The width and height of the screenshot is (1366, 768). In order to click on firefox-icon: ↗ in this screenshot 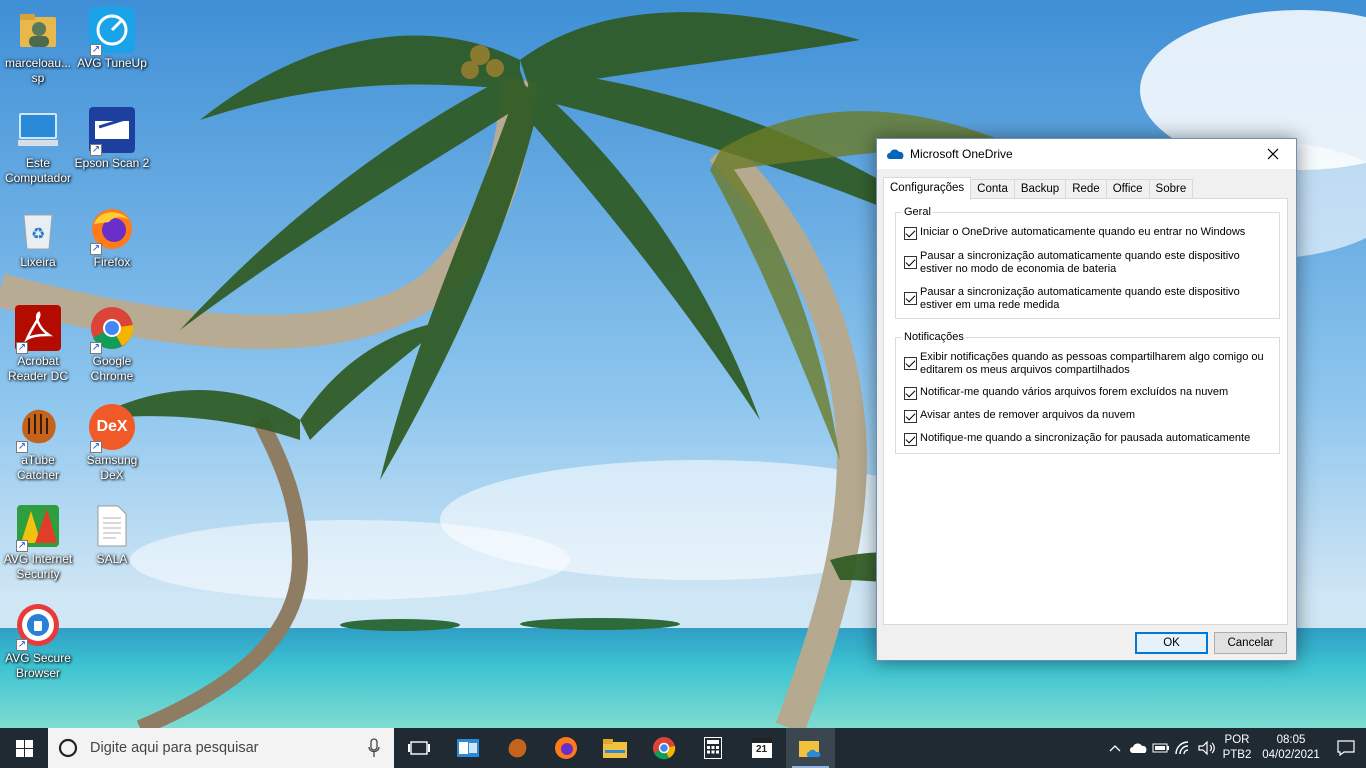, I will do `click(112, 230)`.